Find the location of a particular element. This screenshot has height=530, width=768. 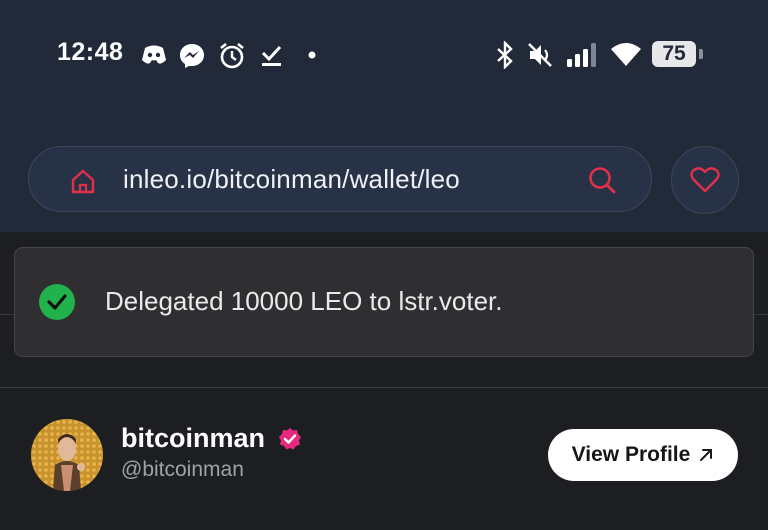

search-icon is located at coordinates (602, 180).